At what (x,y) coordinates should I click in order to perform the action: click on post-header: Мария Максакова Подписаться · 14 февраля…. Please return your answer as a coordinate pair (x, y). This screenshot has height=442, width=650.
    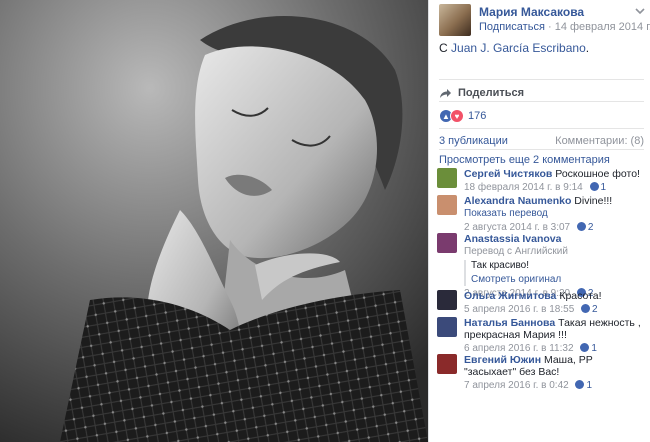
    Looking at the image, I should click on (544, 20).